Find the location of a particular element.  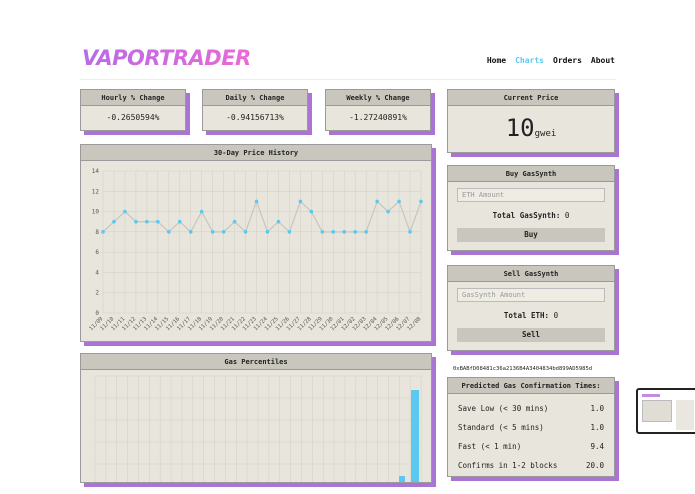

gas-percentiles-title: Gas Percentiles is located at coordinates (256, 362).